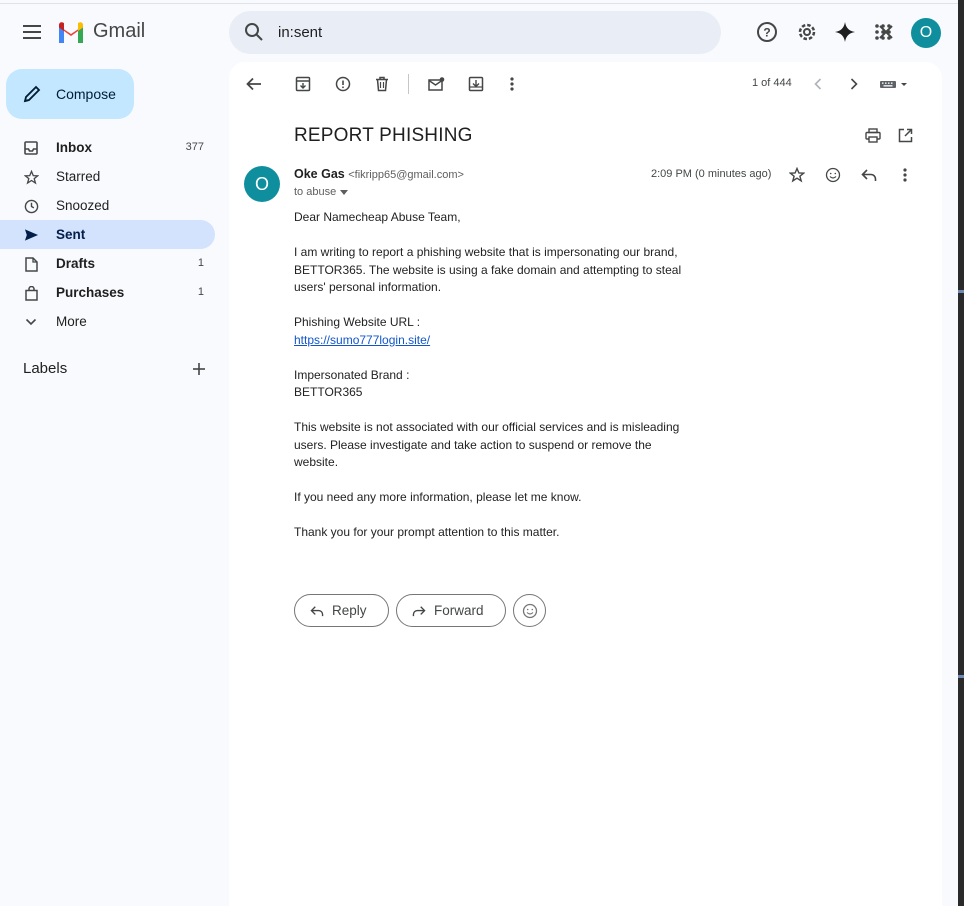  Describe the element at coordinates (328, 392) in the screenshot. I see `brand-value: BETTOR365` at that location.